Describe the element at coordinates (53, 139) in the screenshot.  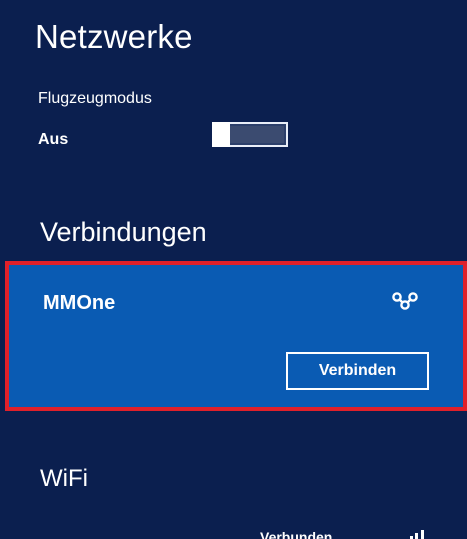
I see `airplane-mode-state: Aus` at that location.